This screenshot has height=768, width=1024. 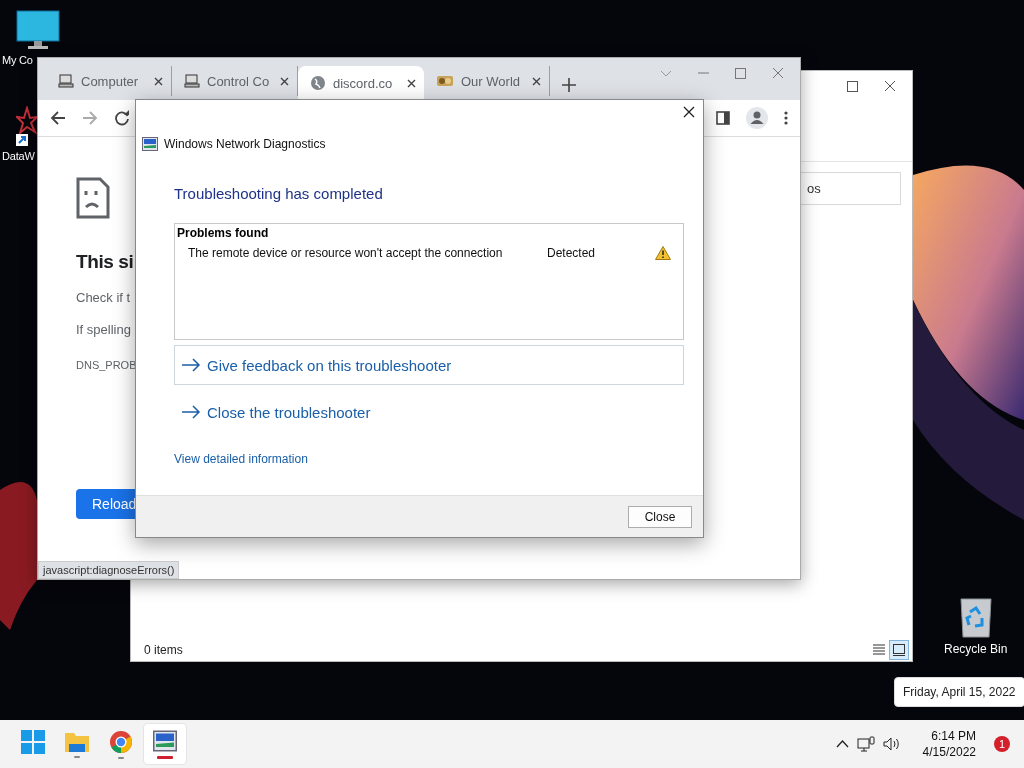 I want to click on browser-tab: discord.co, so click(x=361, y=83).